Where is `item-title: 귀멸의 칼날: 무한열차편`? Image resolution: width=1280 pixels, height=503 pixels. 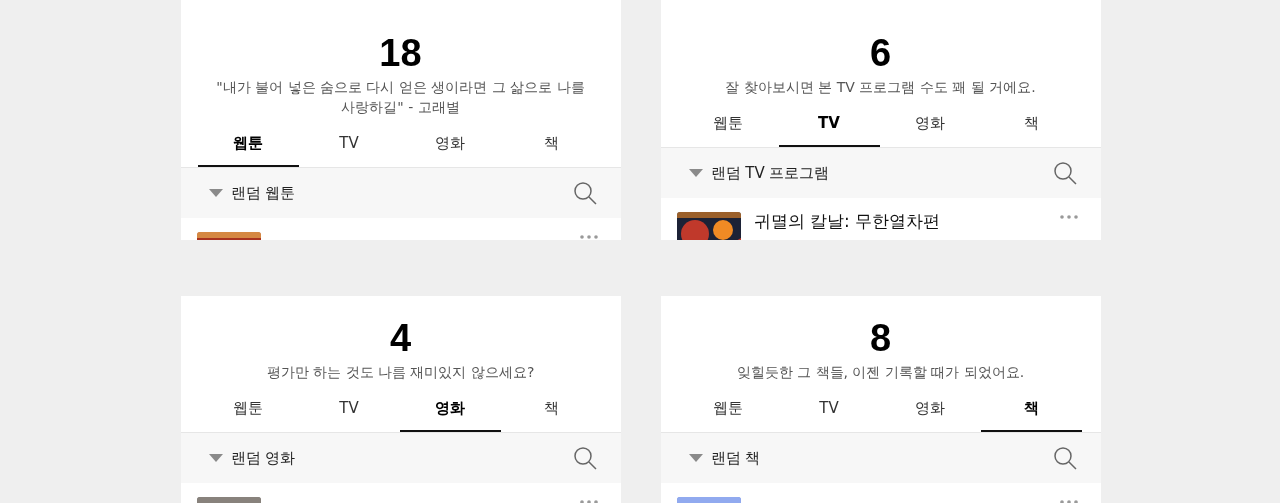 item-title: 귀멸의 칼날: 무한열차편 is located at coordinates (899, 221).